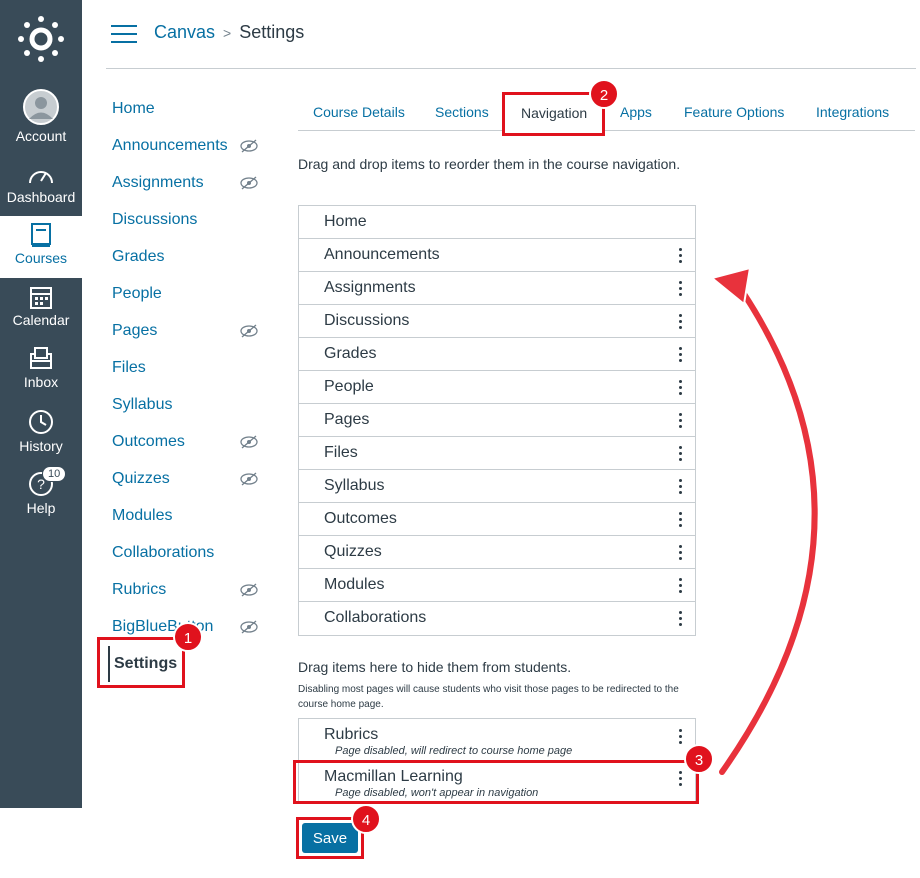 The width and height of the screenshot is (920, 878). I want to click on nav-list-item: Quizzes, so click(497, 552).